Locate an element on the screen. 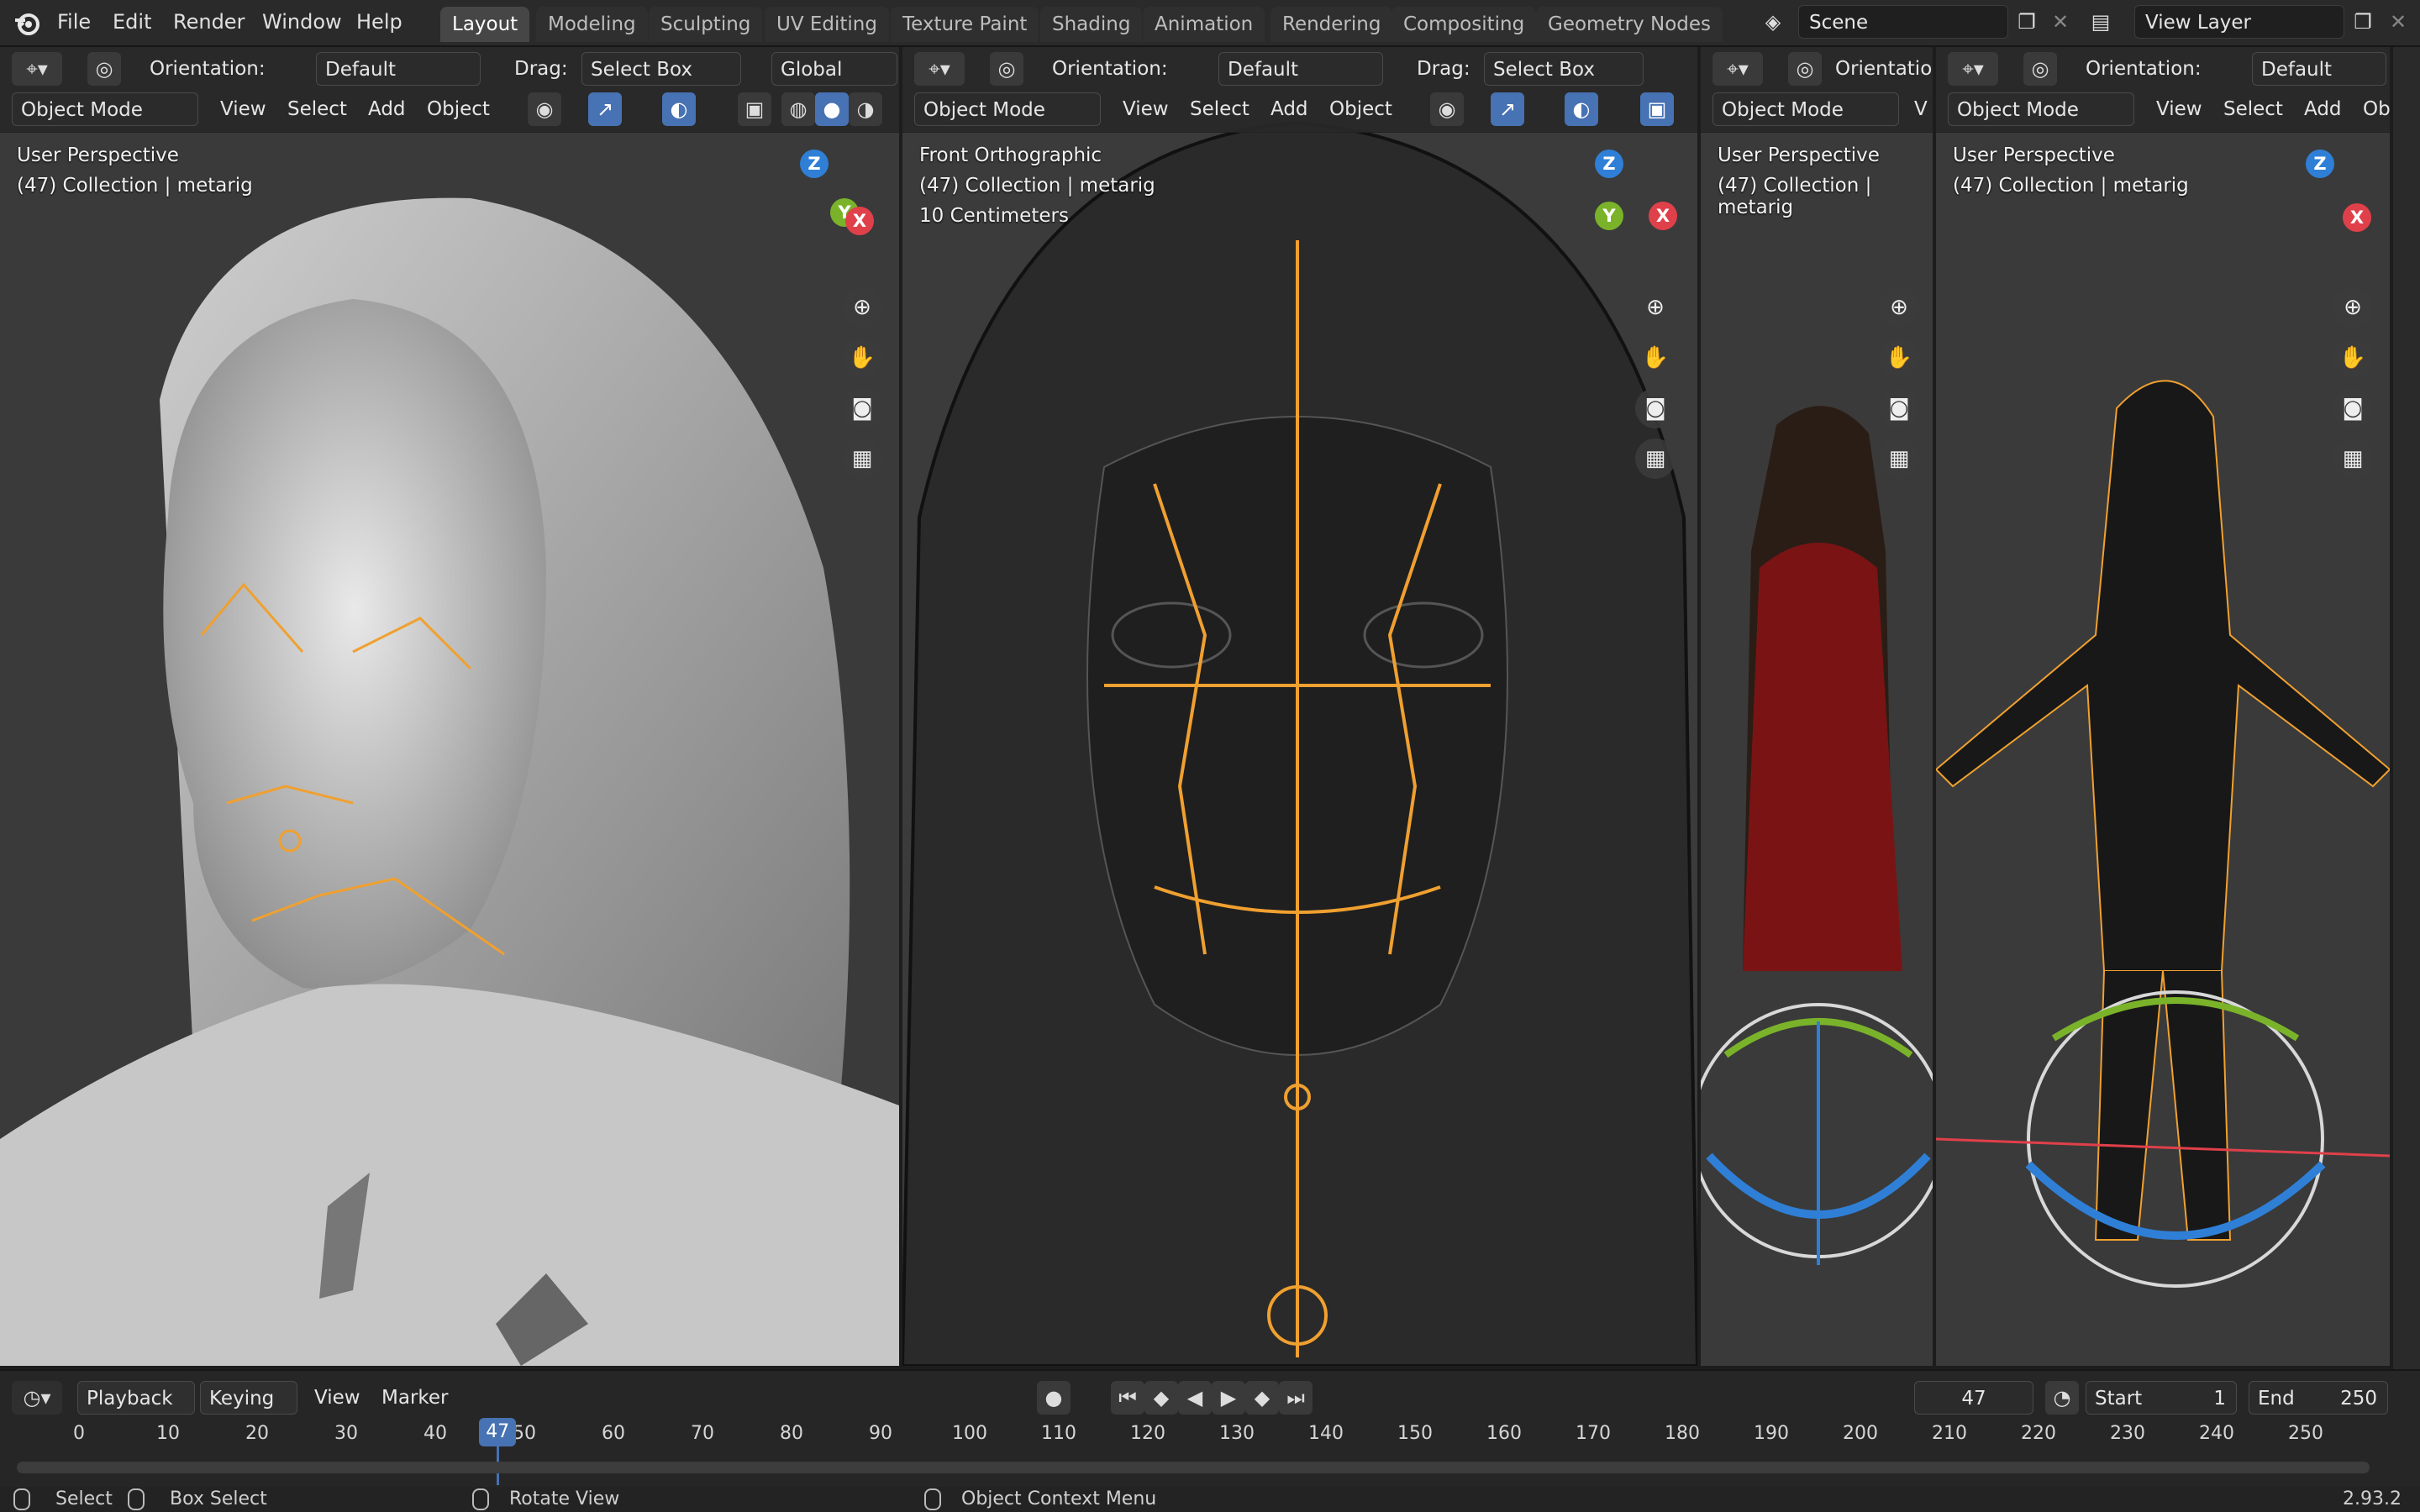 The width and height of the screenshot is (2420, 1512). menu-file: File is located at coordinates (74, 22).